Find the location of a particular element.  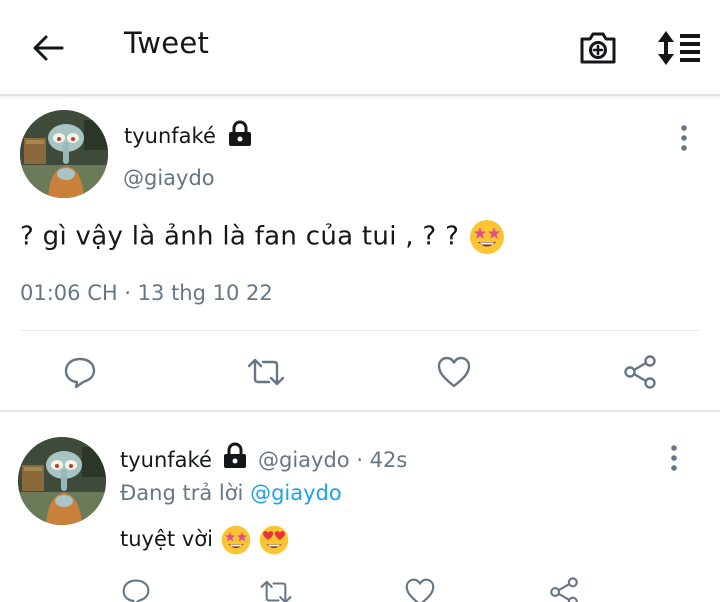

replying-prefix: Đang trả lời is located at coordinates (182, 493).